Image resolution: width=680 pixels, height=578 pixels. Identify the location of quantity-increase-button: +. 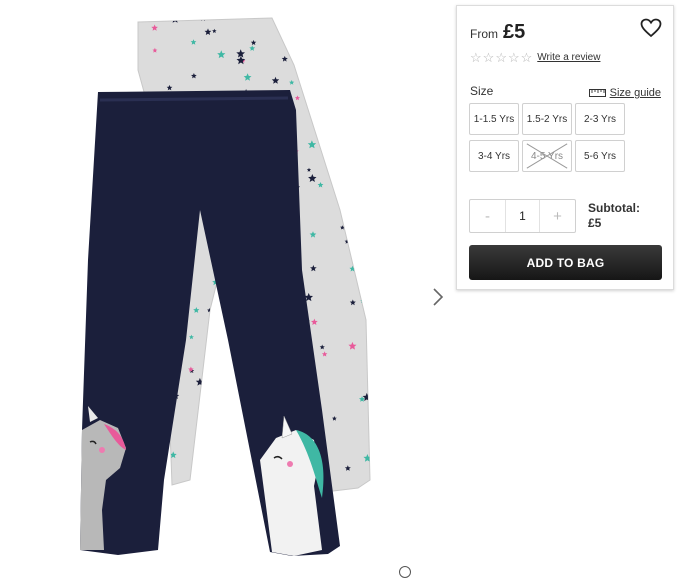
(557, 216).